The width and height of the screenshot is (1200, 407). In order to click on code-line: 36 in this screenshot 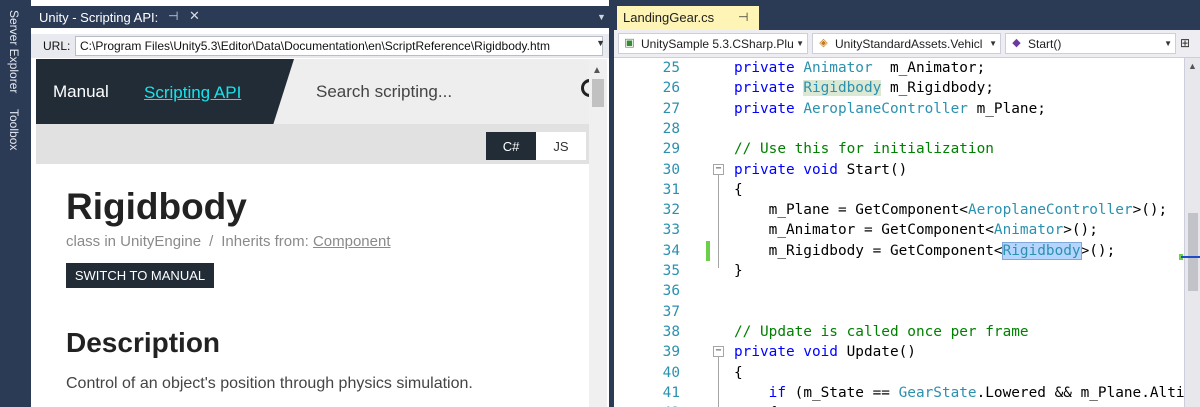, I will do `click(899, 291)`.